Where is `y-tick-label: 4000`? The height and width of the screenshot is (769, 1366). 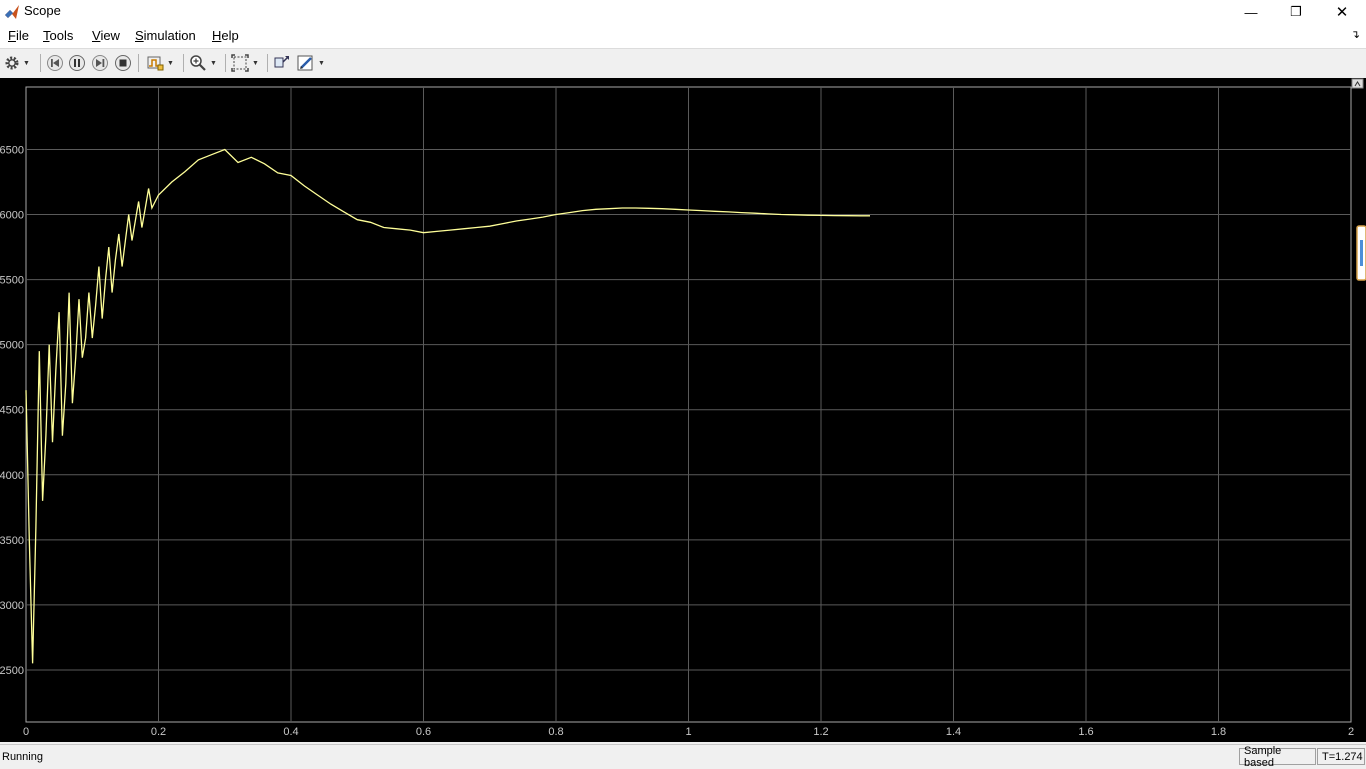 y-tick-label: 4000 is located at coordinates (12, 476).